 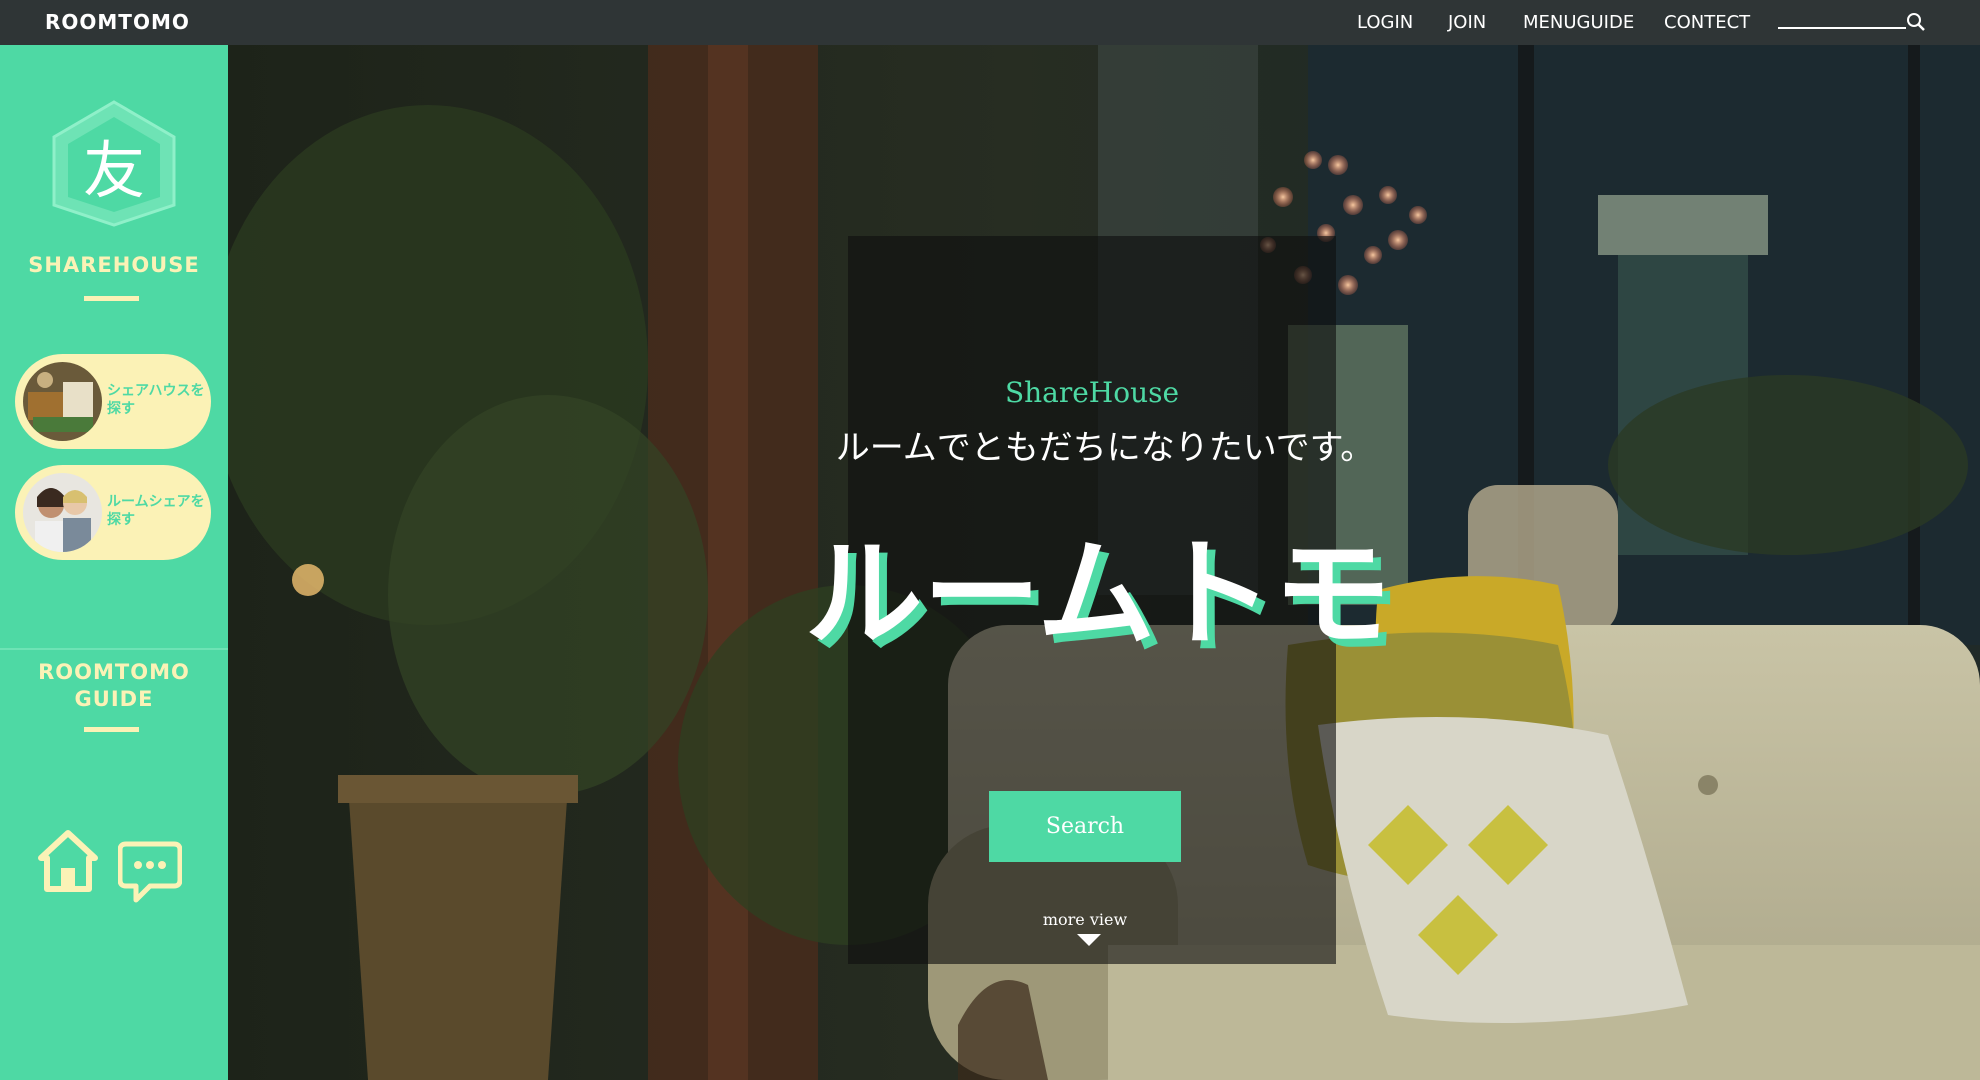 What do you see at coordinates (156, 511) in the screenshot?
I see `find-roomshare-label: ルームシェアを探す` at bounding box center [156, 511].